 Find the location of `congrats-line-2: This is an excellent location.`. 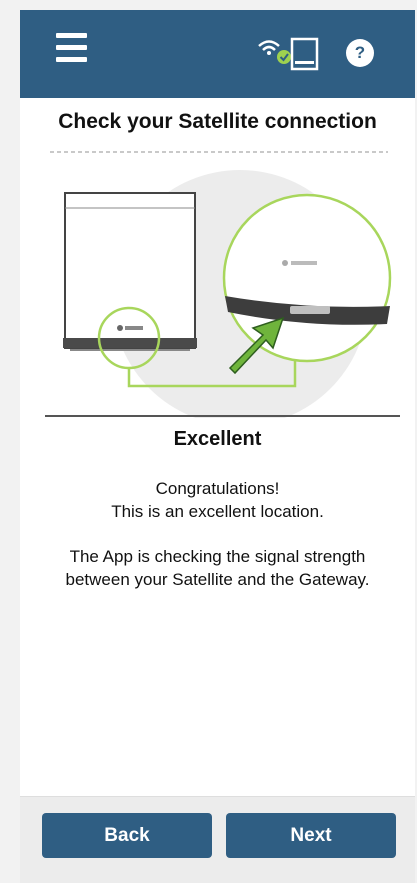

congrats-line-2: This is an excellent location. is located at coordinates (217, 511).